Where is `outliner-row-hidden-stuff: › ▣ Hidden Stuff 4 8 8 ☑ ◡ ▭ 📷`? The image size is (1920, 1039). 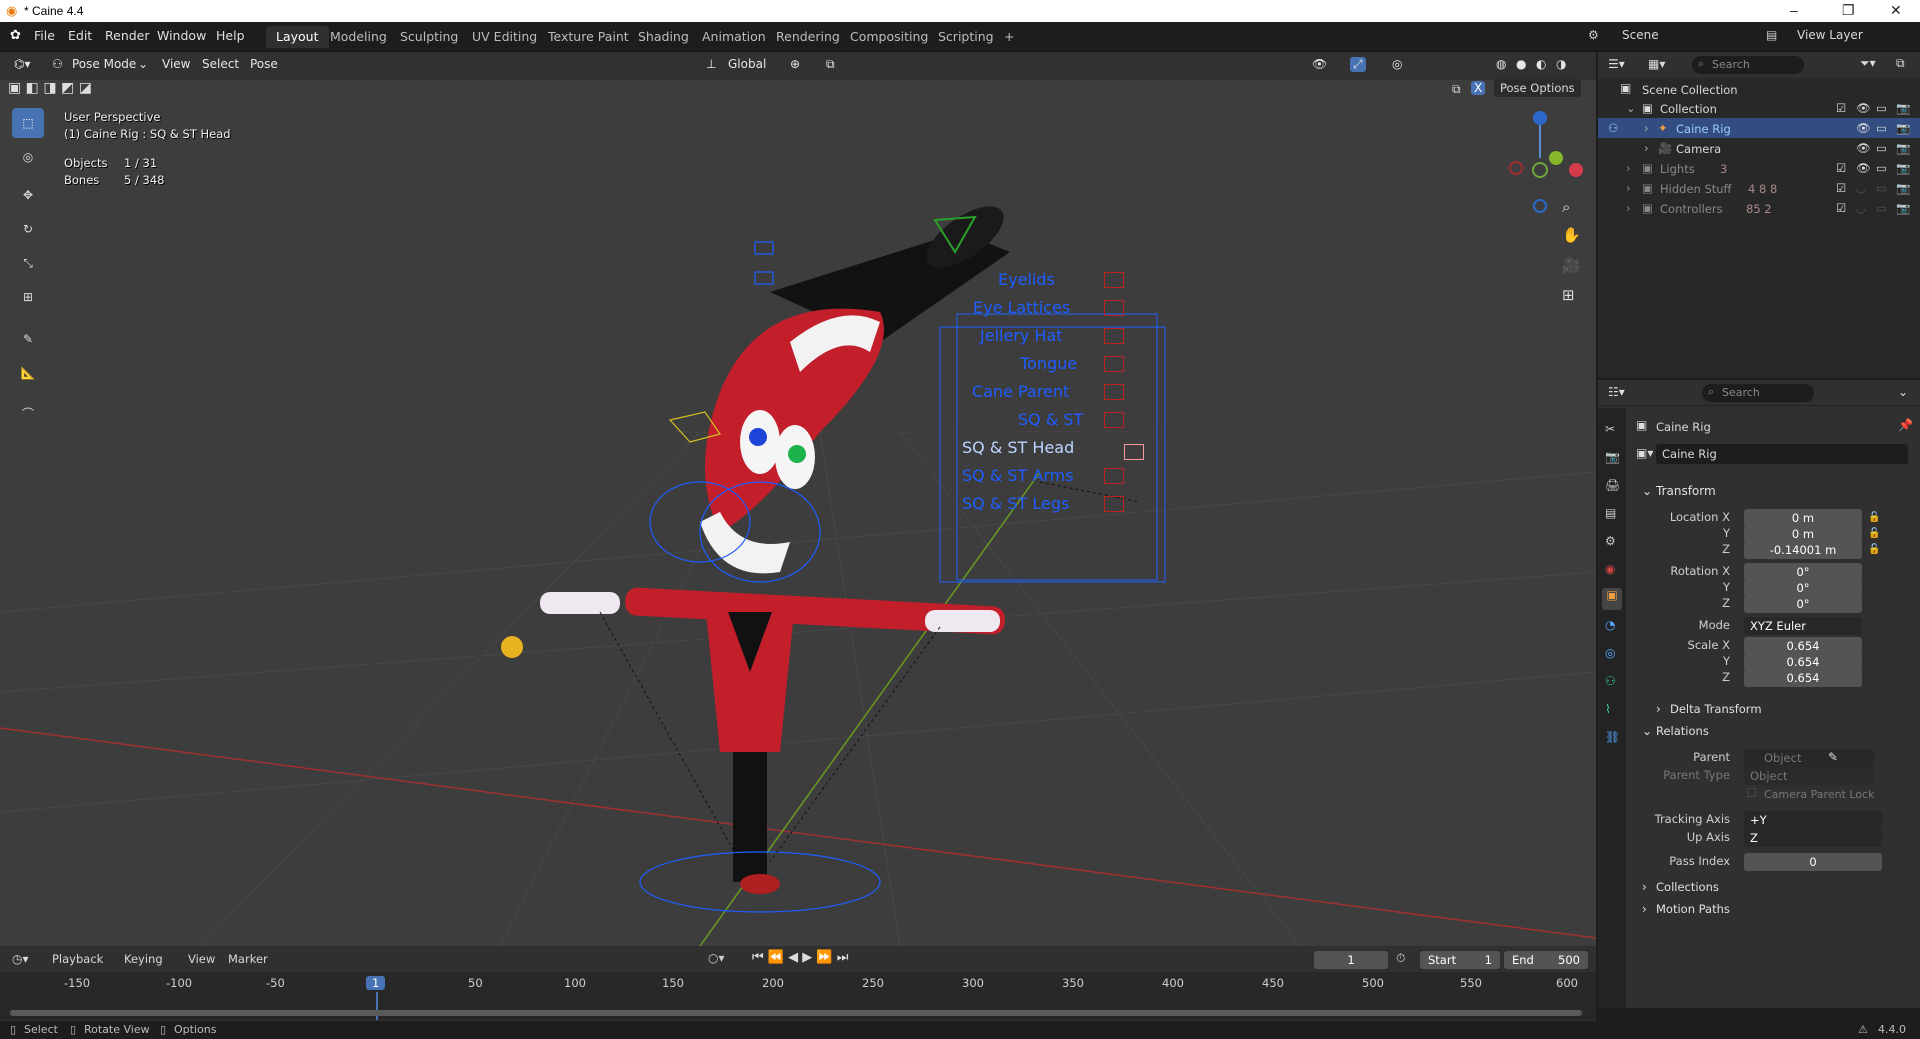 outliner-row-hidden-stuff: › ▣ Hidden Stuff 4 8 8 ☑ ◡ ▭ 📷 is located at coordinates (1759, 188).